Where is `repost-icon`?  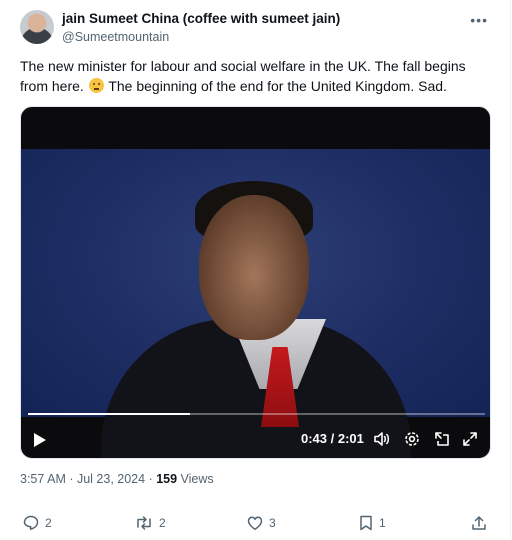
repost-icon is located at coordinates (144, 523).